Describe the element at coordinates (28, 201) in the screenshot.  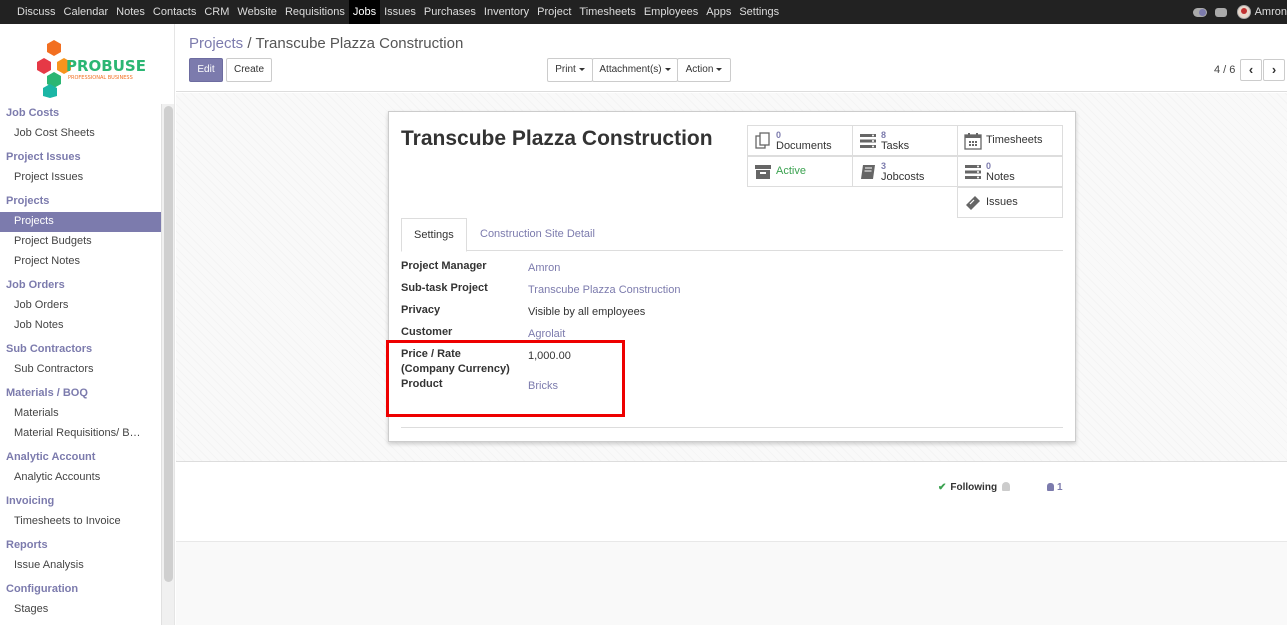
I see `sidebar-section-projects: Projects` at that location.